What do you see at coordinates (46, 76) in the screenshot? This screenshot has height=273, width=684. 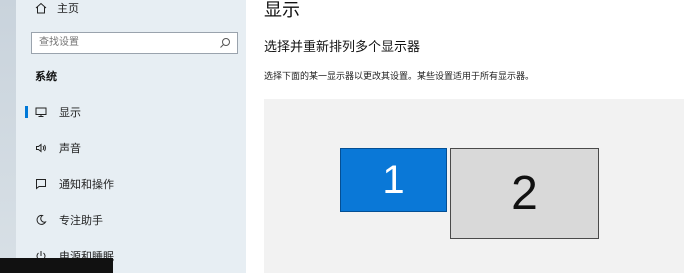 I see `section-title-system: 系统` at bounding box center [46, 76].